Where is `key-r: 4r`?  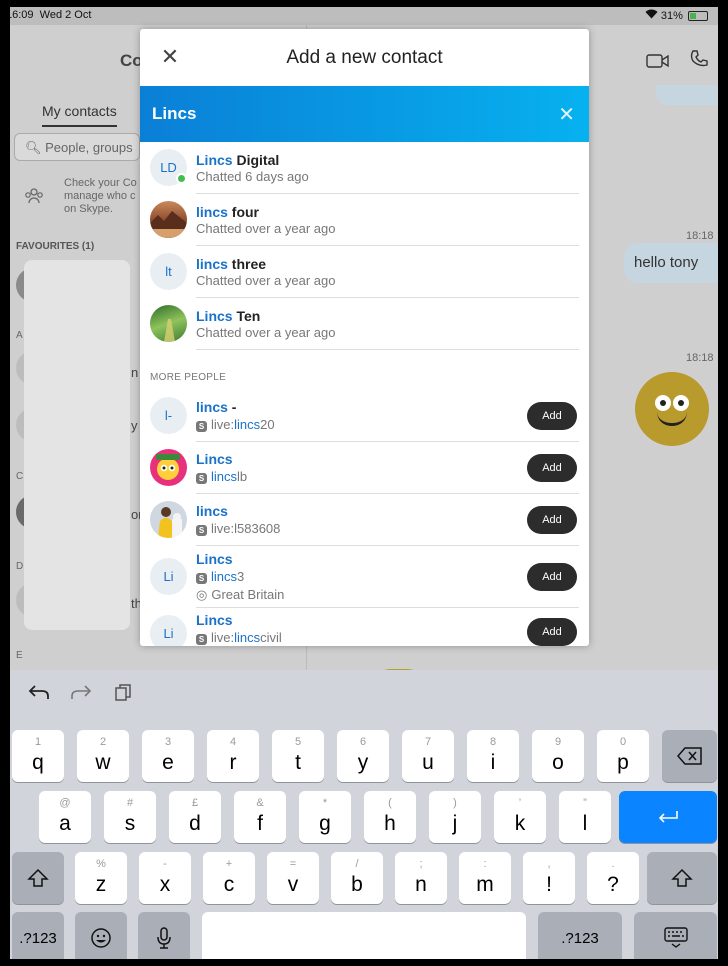
key-r: 4r is located at coordinates (233, 756).